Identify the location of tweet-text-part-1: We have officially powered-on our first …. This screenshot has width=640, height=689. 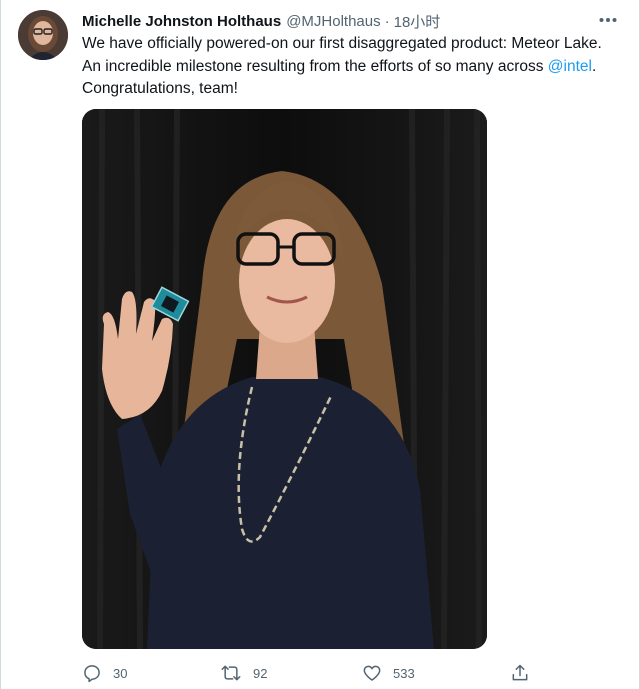
(342, 55).